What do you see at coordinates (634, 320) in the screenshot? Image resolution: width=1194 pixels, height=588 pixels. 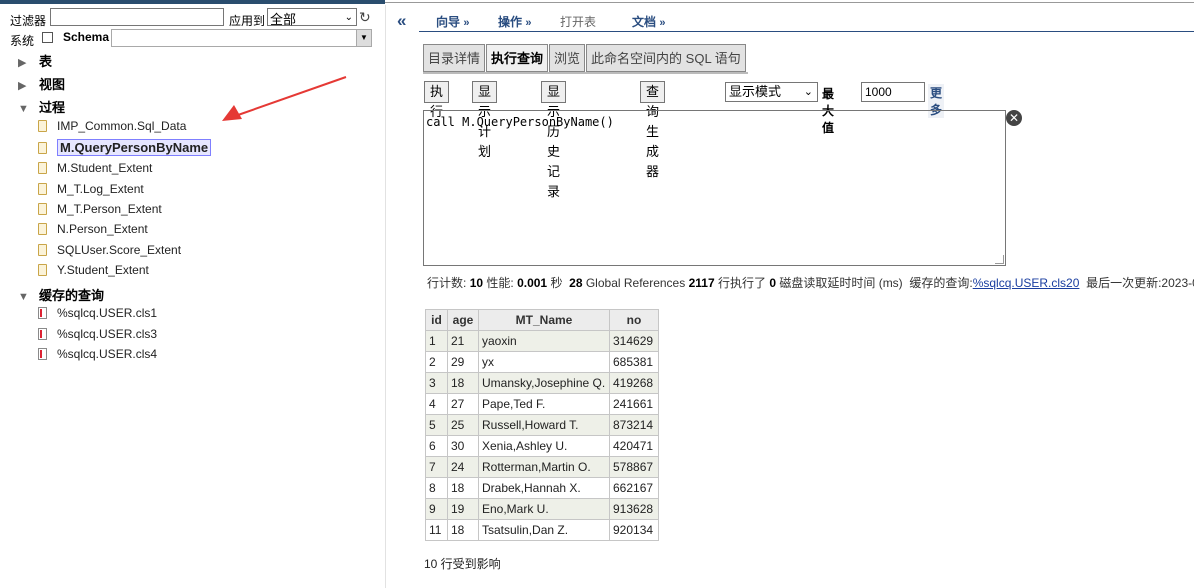 I see `column-header: no` at bounding box center [634, 320].